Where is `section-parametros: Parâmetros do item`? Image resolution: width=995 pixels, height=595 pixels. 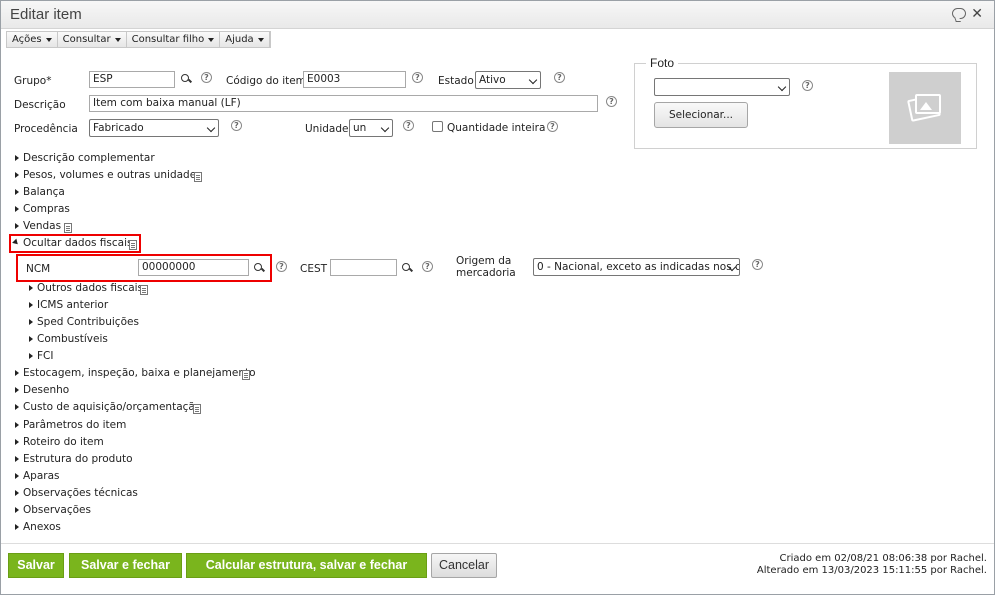
section-parametros: Parâmetros do item is located at coordinates (74, 425).